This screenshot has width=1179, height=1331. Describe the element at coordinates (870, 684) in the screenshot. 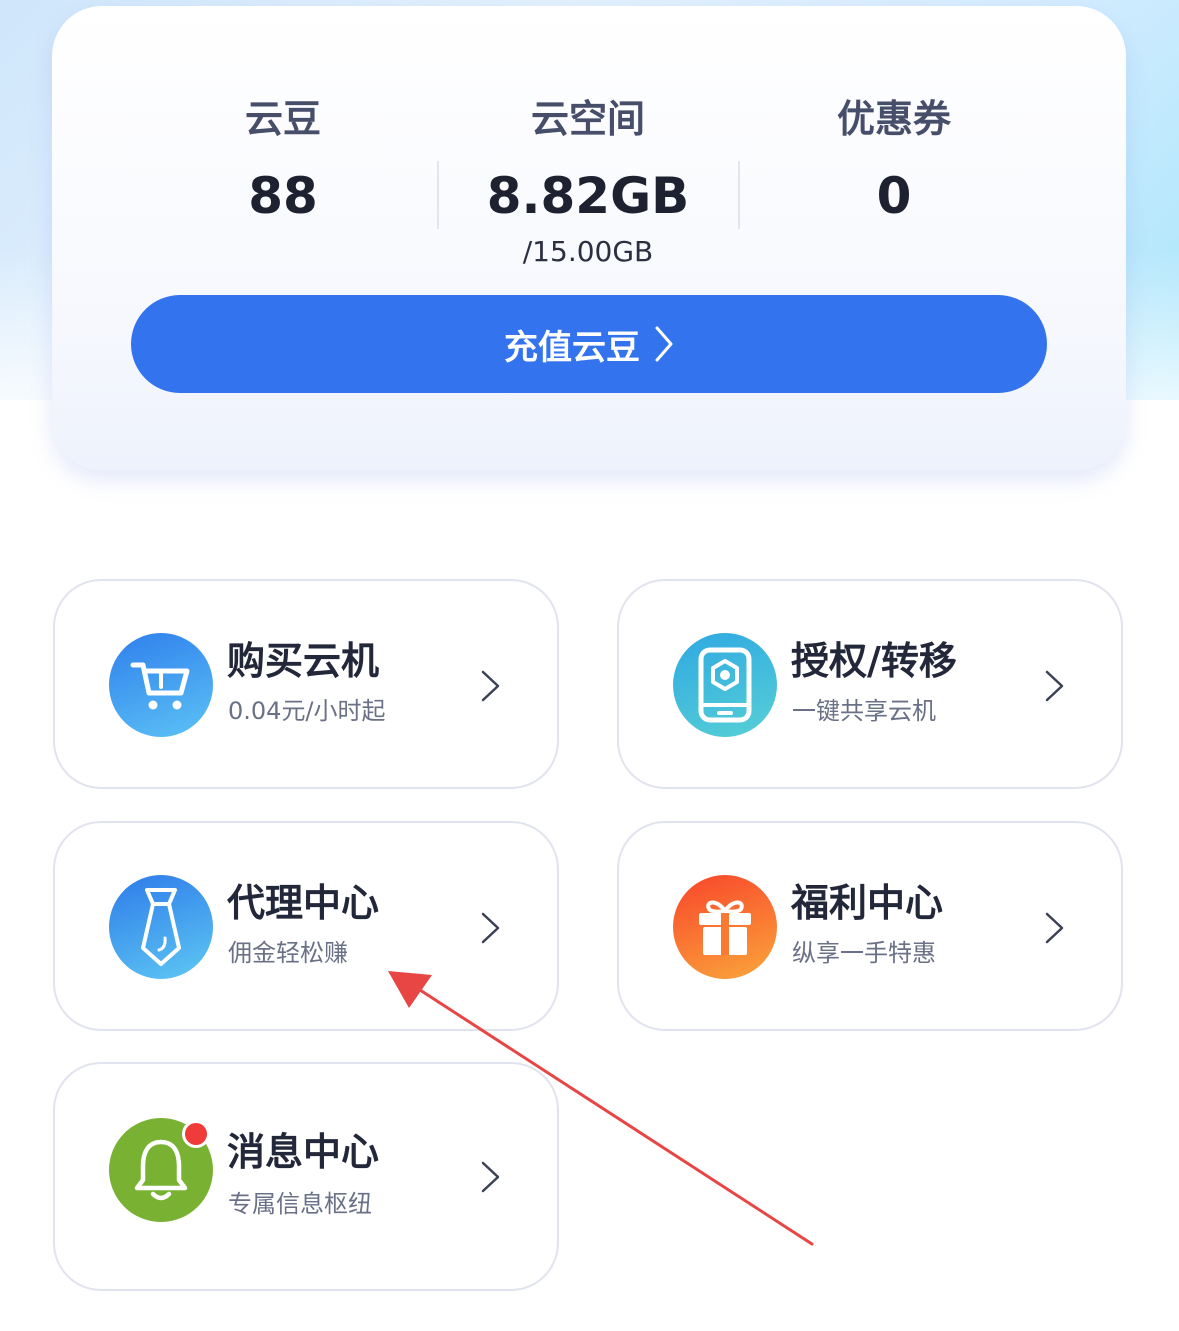

I see `authorize-transfer-tile: 授权/转移 一键共享云机` at that location.